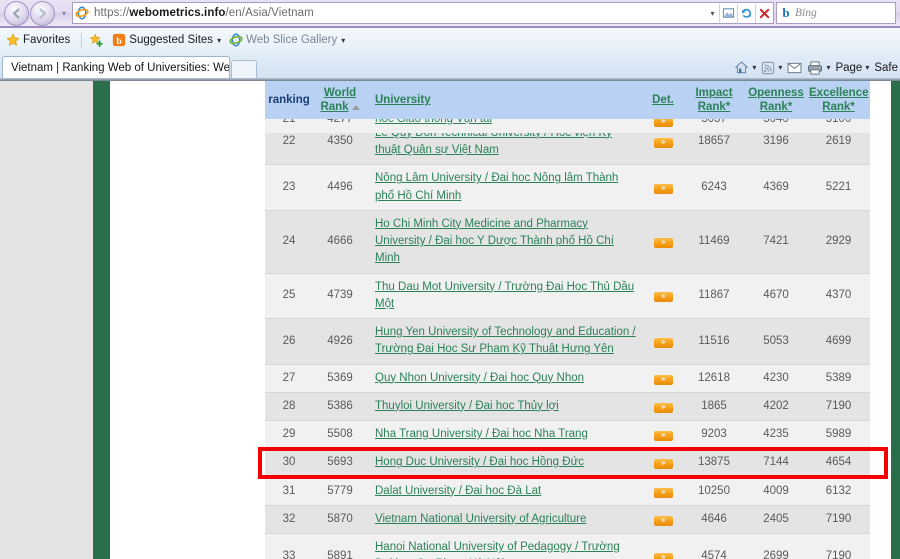 This screenshot has height=559, width=900. I want to click on search-input: b Bing, so click(836, 13).